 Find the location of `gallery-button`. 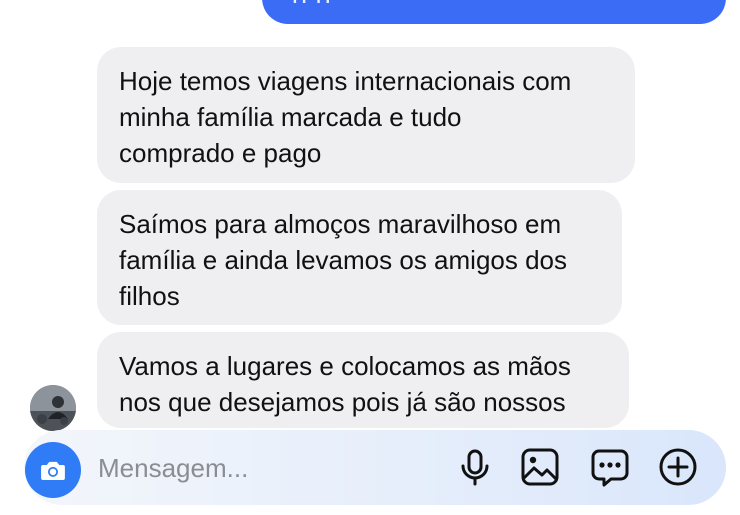

gallery-button is located at coordinates (540, 467).